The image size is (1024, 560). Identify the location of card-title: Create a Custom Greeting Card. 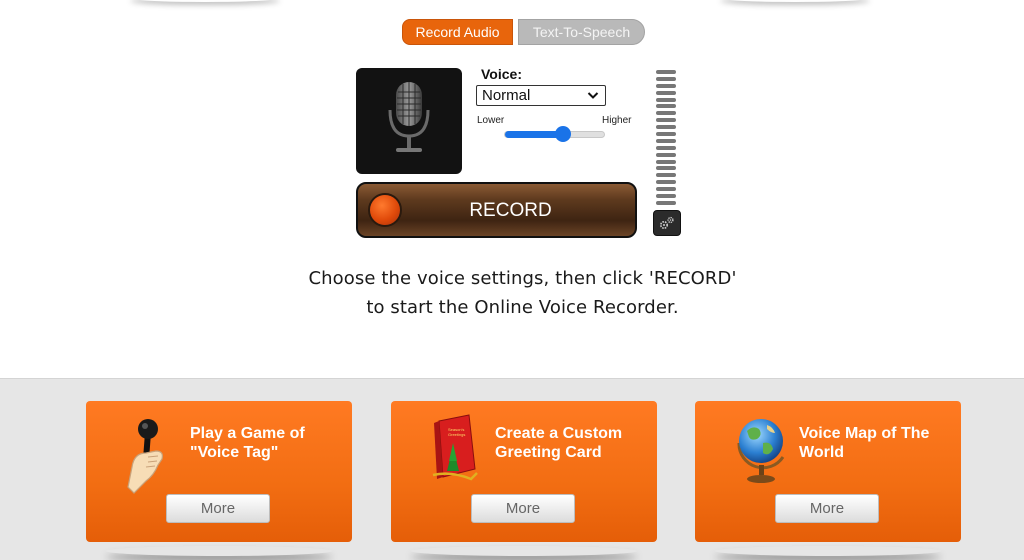
(559, 443).